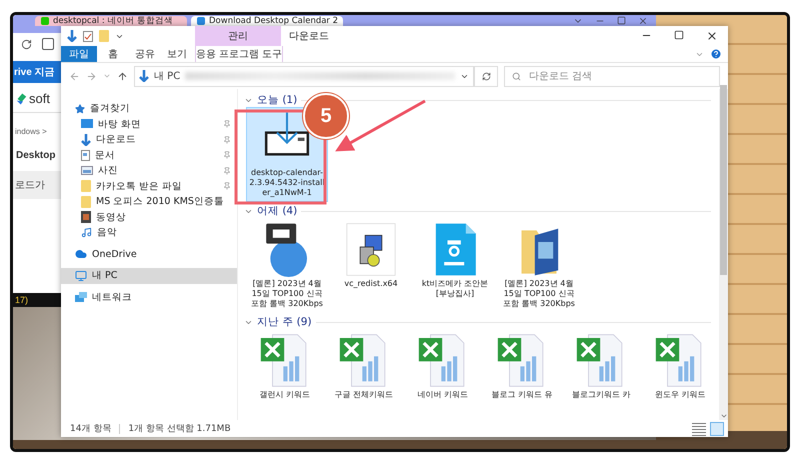 The height and width of the screenshot is (461, 800). What do you see at coordinates (443, 366) in the screenshot?
I see `file-tile: 네이버 키워드` at bounding box center [443, 366].